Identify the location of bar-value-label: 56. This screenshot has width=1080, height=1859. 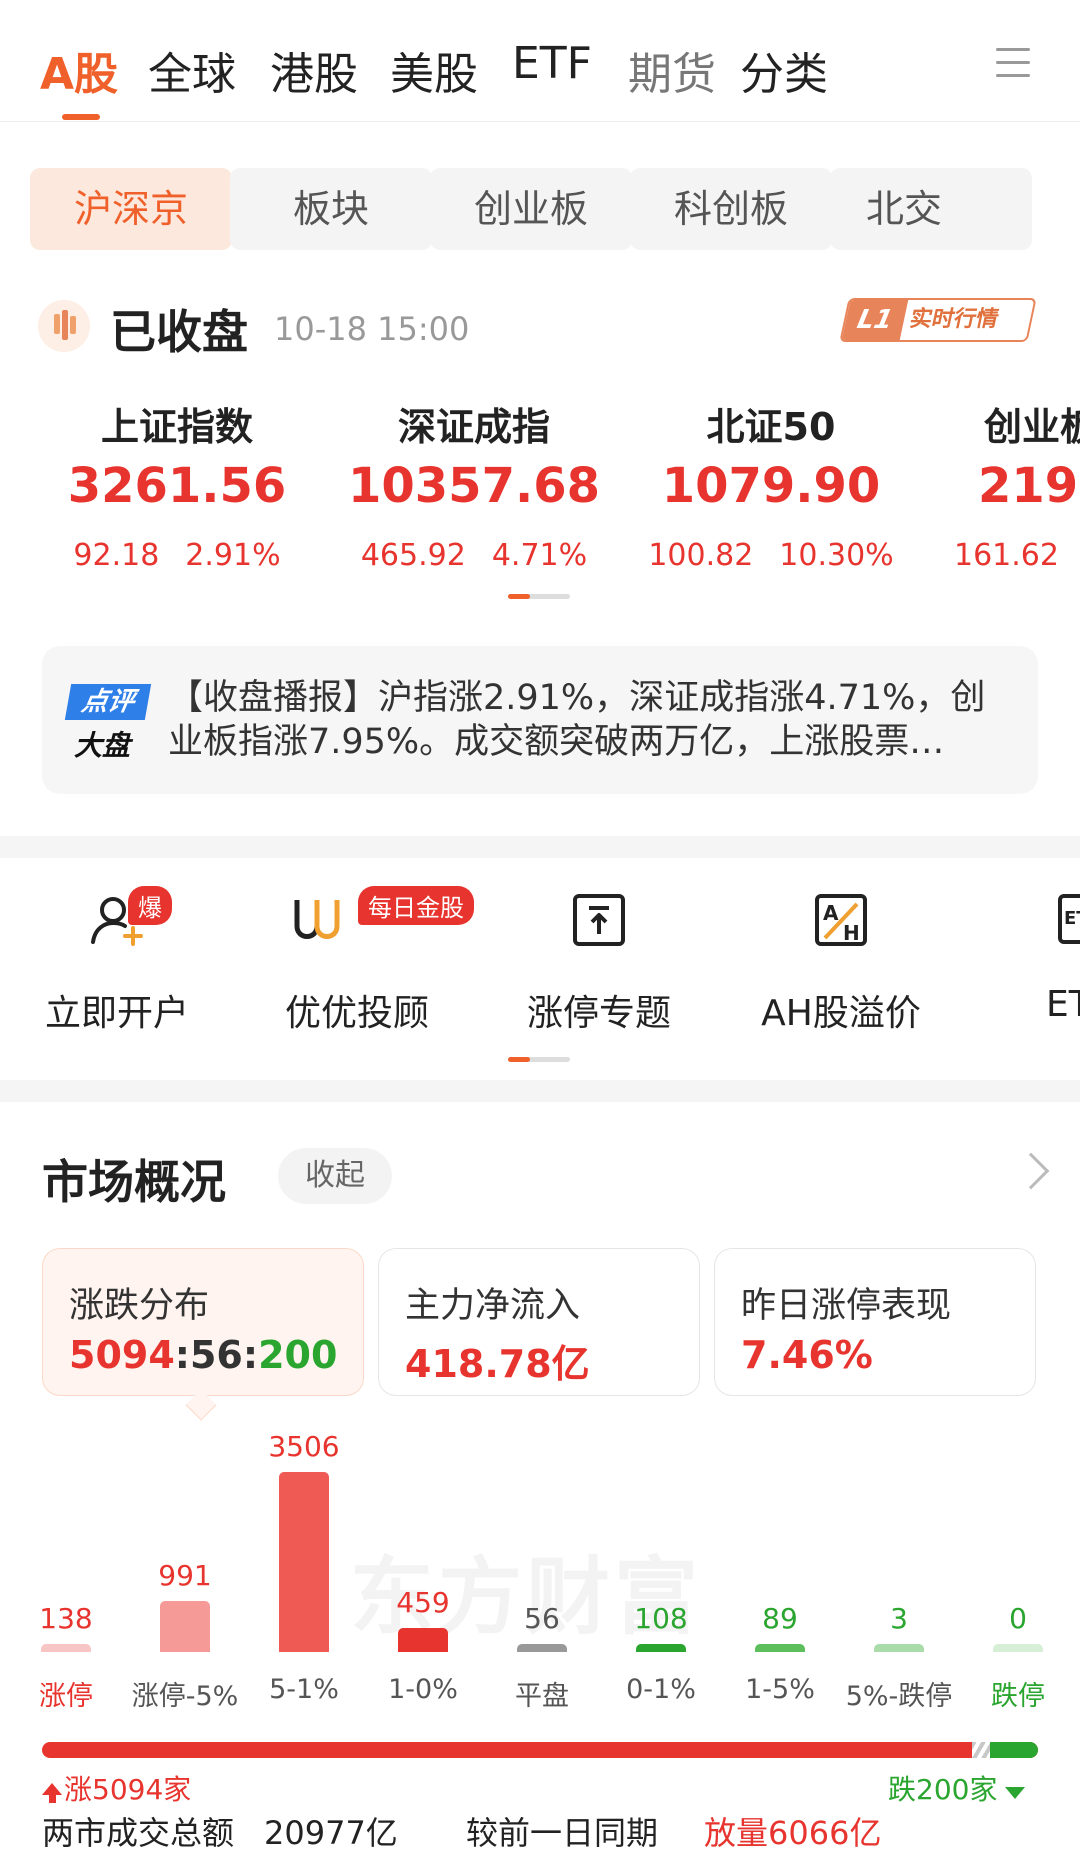
(542, 1618).